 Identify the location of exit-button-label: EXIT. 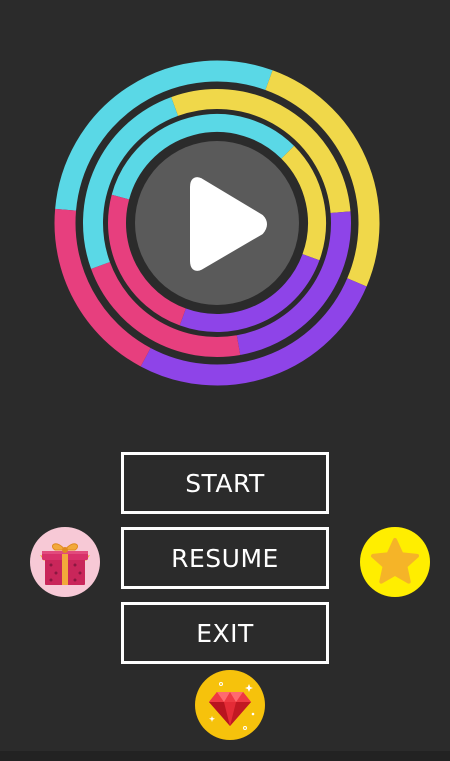
(225, 633).